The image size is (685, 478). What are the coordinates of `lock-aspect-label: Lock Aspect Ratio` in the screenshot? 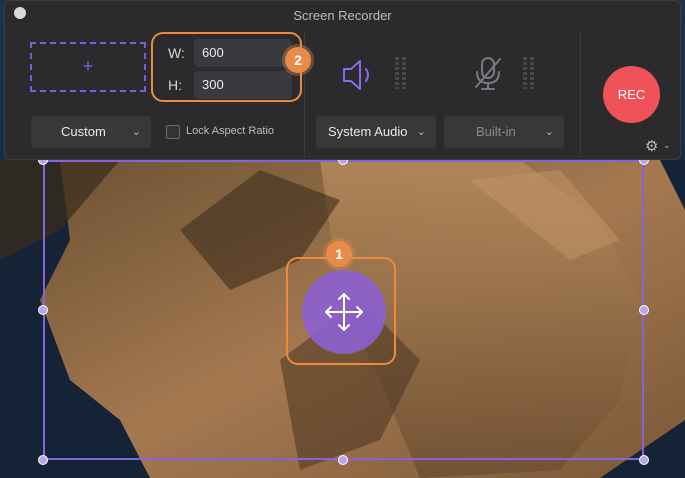 It's located at (230, 131).